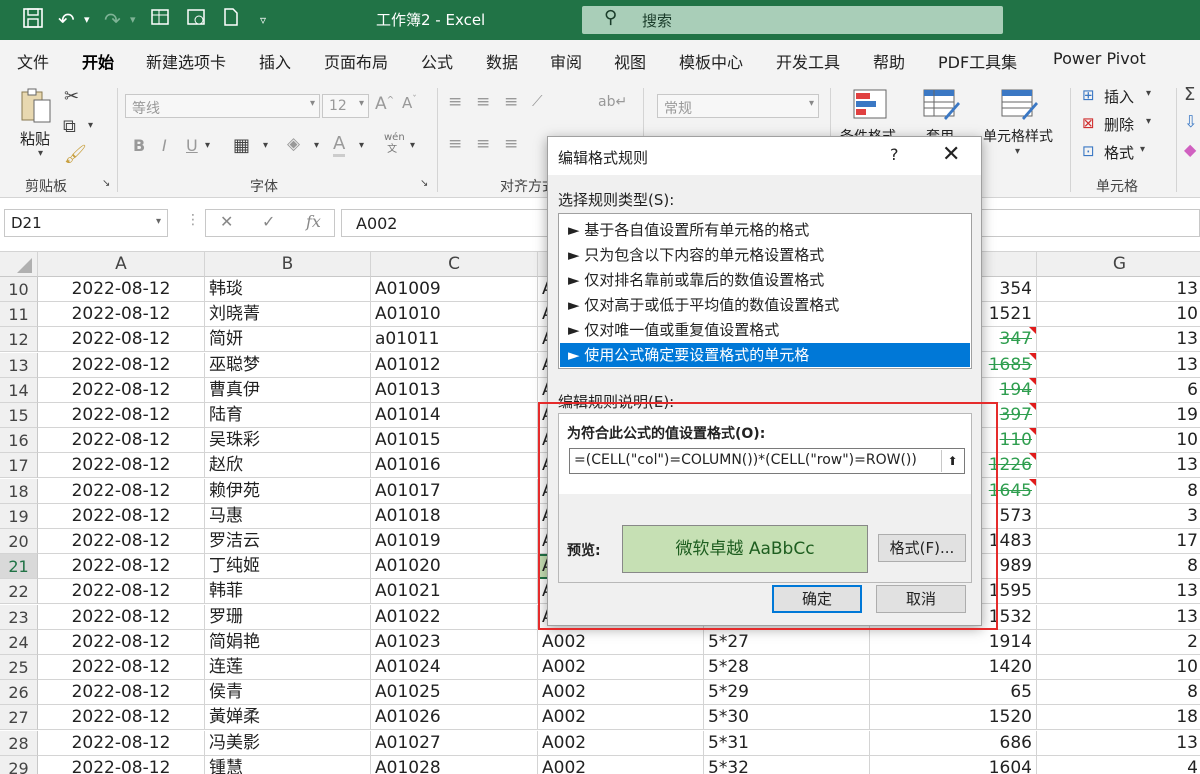 This screenshot has width=1200, height=774. Describe the element at coordinates (454, 491) in the screenshot. I see `cell-c: A01017` at that location.